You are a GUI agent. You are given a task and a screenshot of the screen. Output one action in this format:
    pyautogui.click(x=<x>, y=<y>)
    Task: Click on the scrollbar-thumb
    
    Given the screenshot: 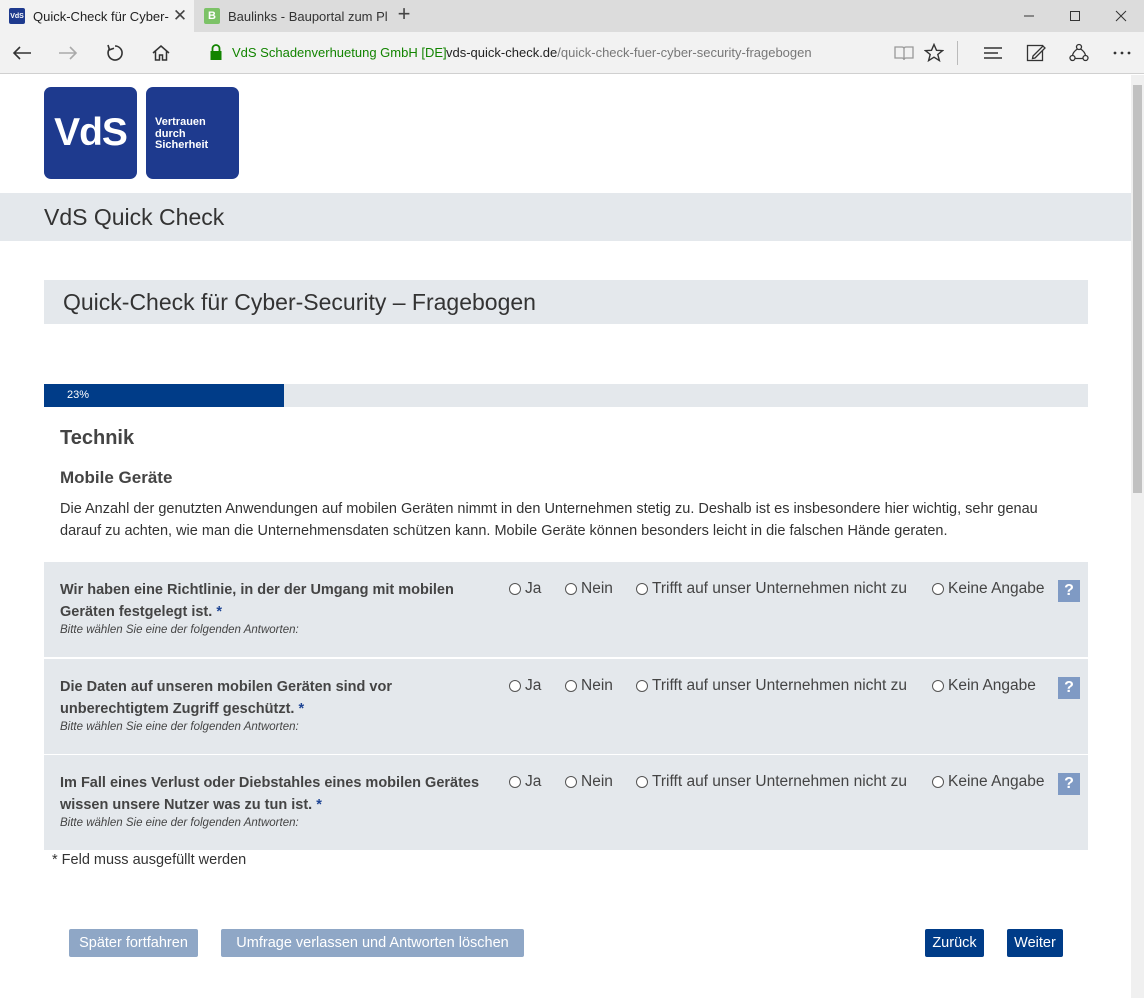 What is the action you would take?
    pyautogui.click(x=1137, y=289)
    